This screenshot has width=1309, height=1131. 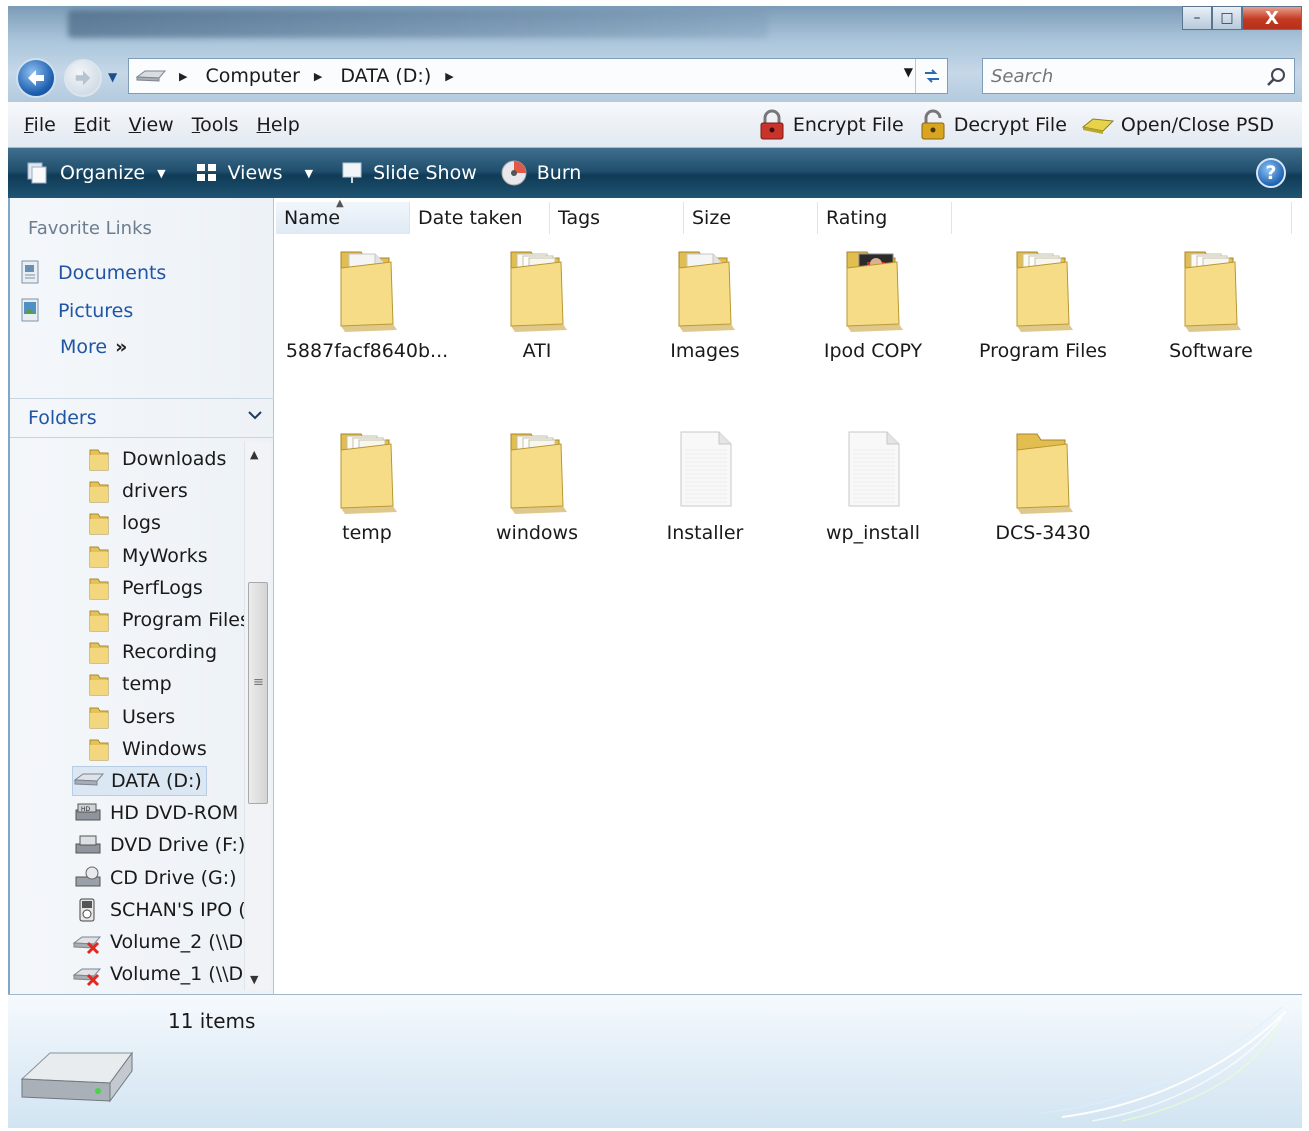 What do you see at coordinates (514, 173) in the screenshot?
I see `disc-icon` at bounding box center [514, 173].